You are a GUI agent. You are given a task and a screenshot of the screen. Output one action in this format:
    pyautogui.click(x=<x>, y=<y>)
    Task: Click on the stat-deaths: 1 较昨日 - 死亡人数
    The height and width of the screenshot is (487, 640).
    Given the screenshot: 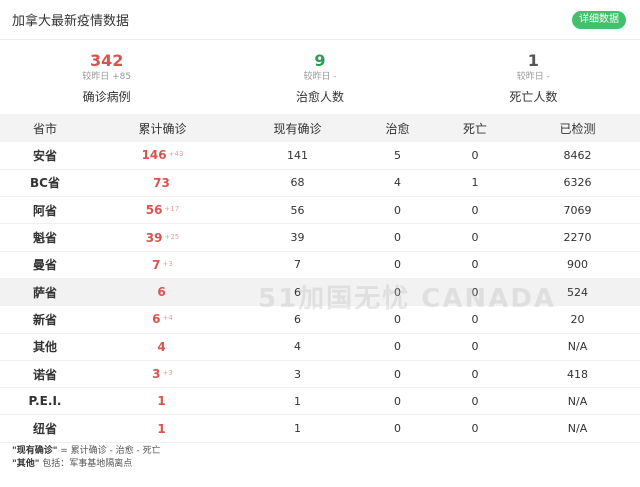 What is the action you would take?
    pyautogui.click(x=533, y=83)
    